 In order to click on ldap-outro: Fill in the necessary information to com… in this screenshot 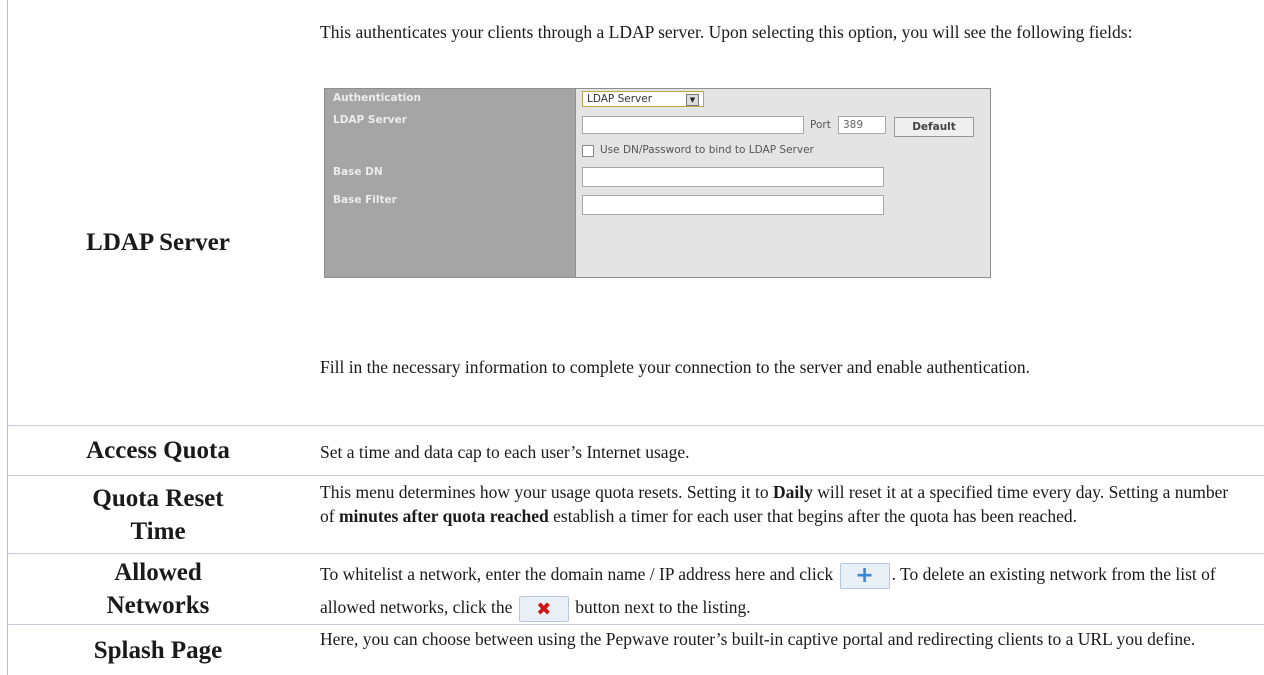, I will do `click(675, 367)`.